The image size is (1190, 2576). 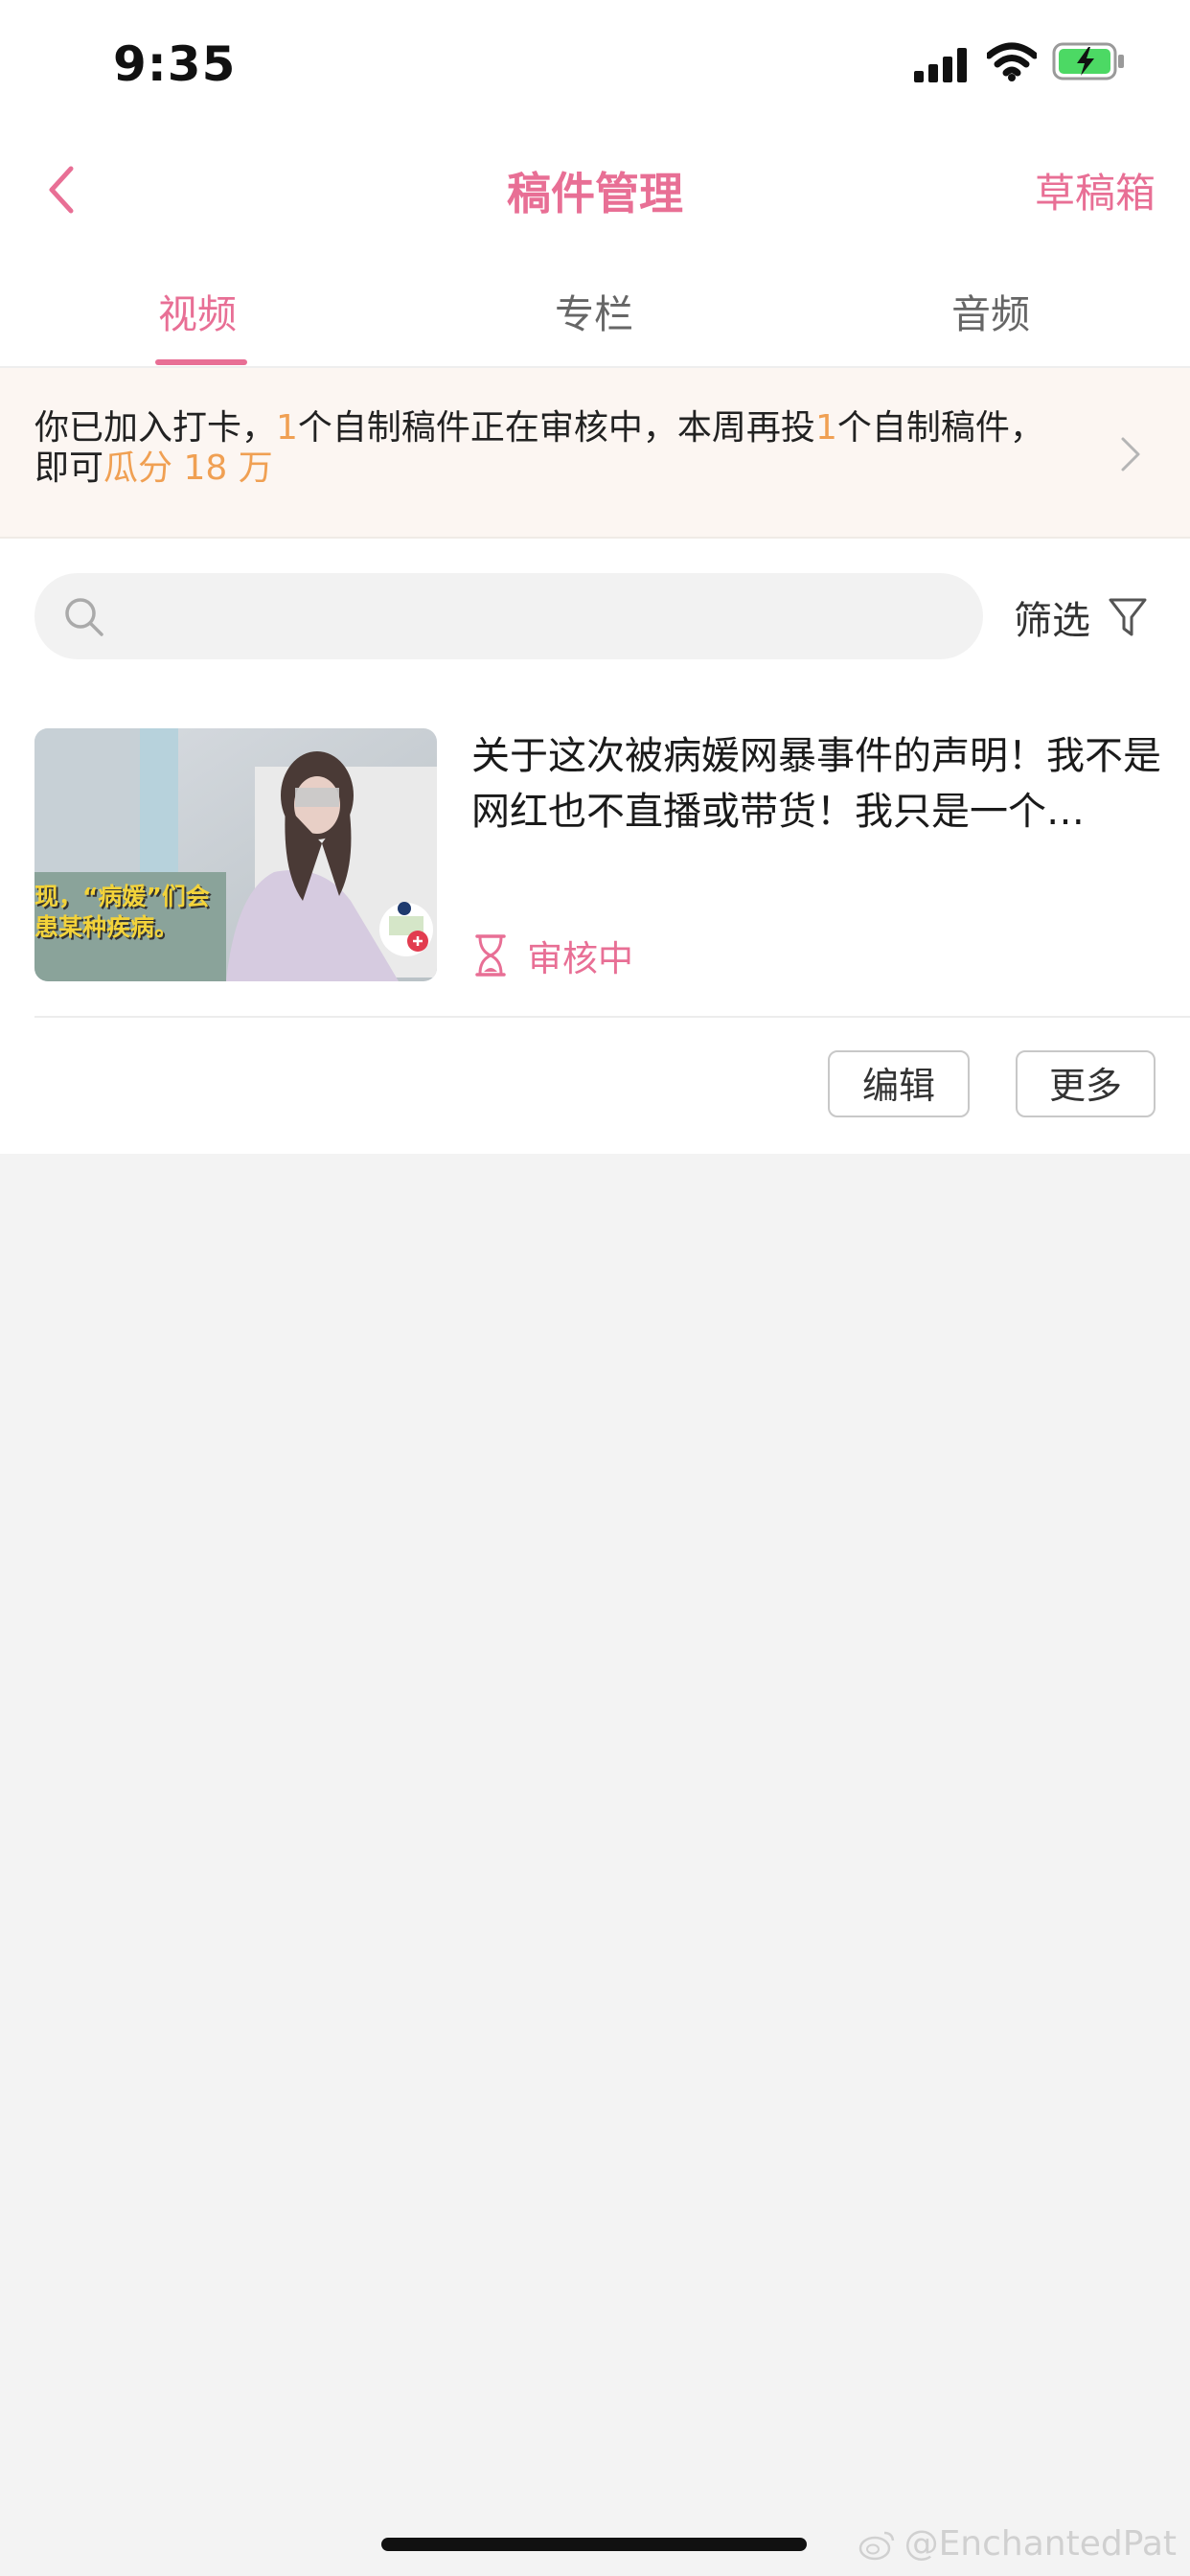 I want to click on chevron-right-icon, so click(x=1131, y=454).